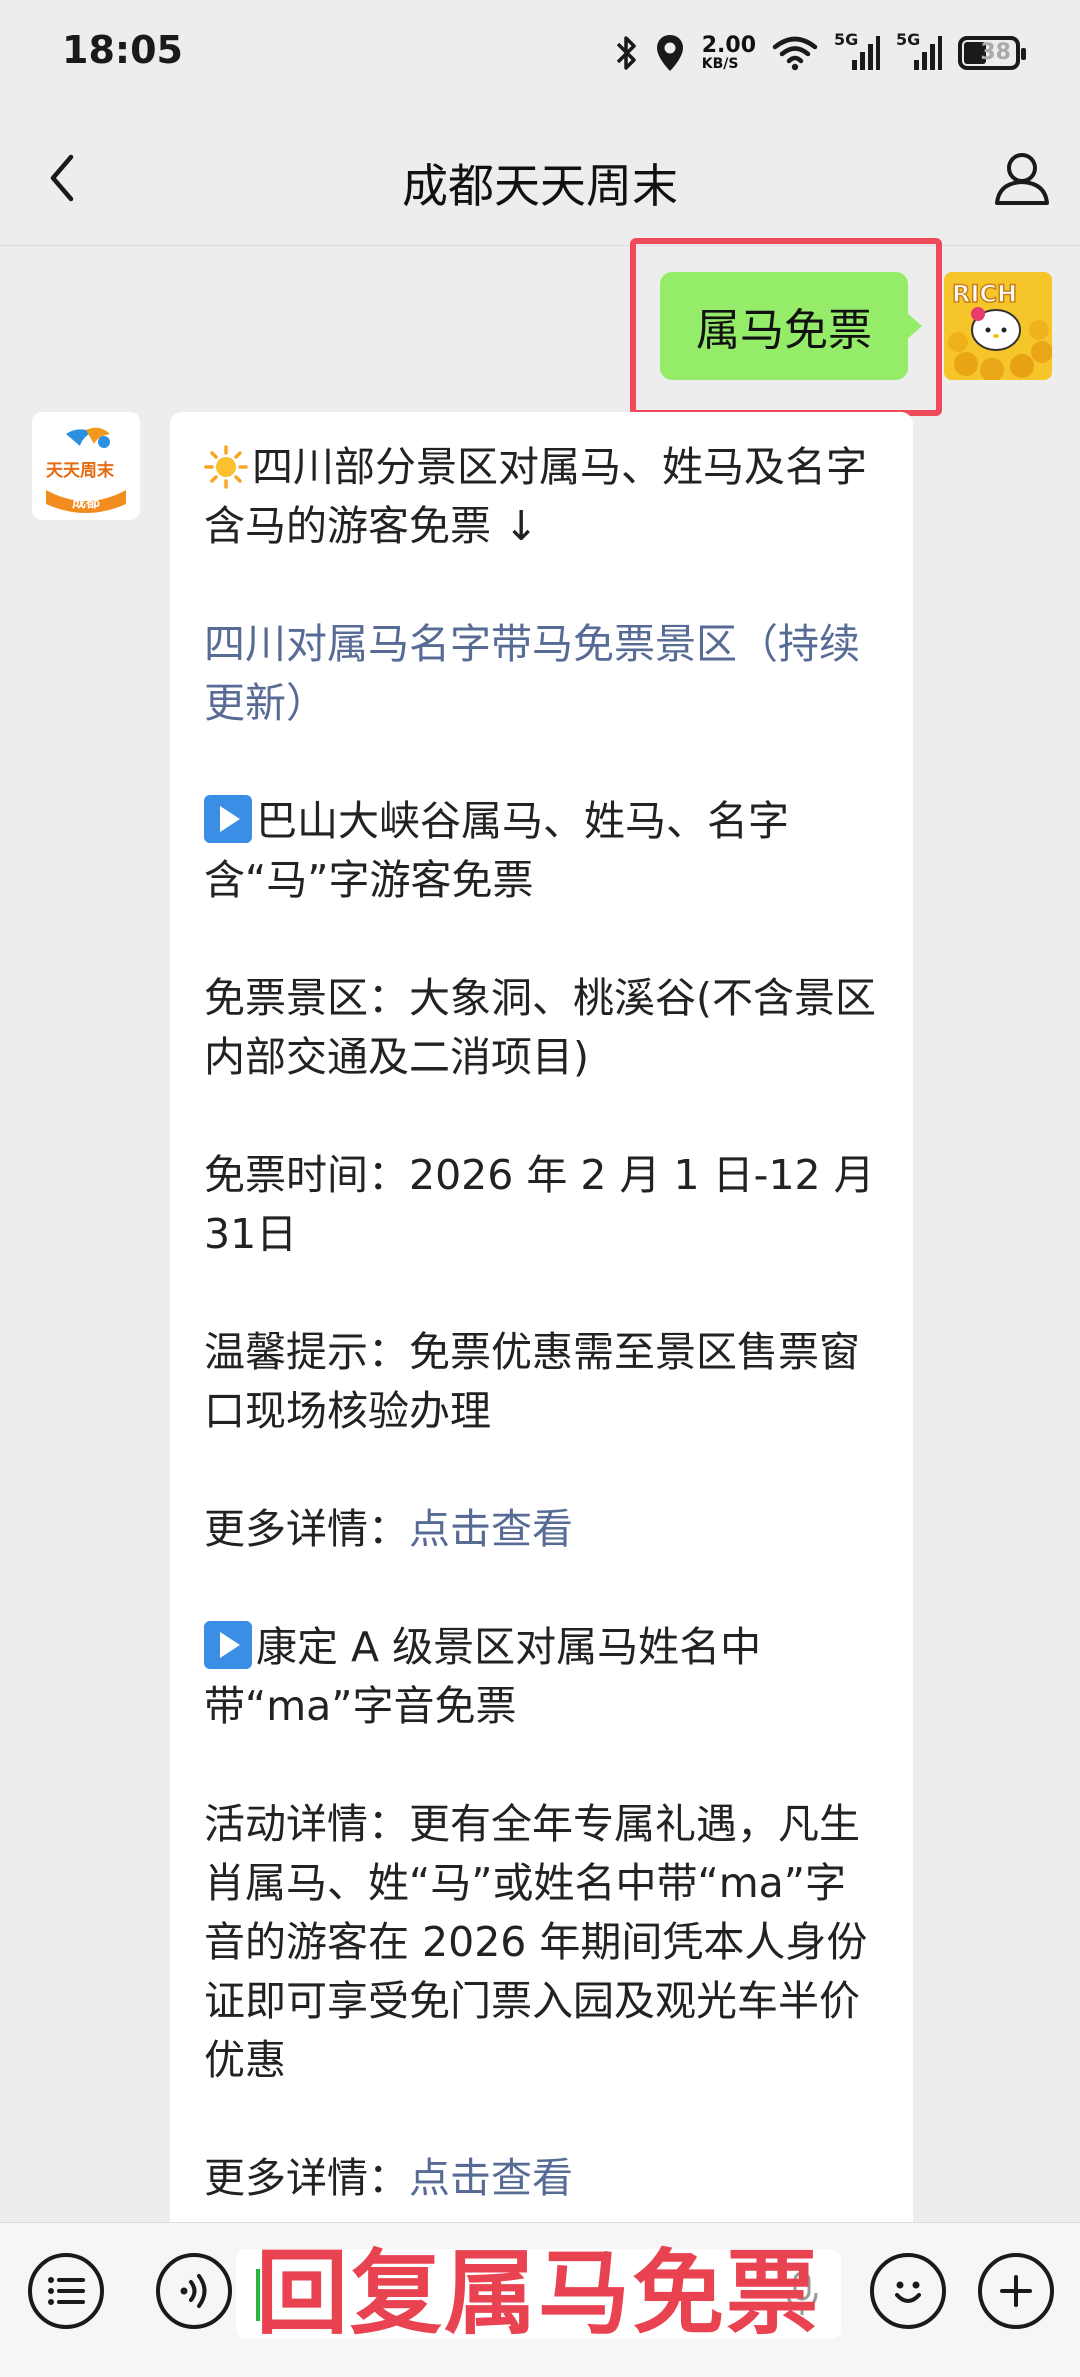 The width and height of the screenshot is (1080, 2377). I want to click on status-bar: 18:05 2.00 KB/S 5G 5G 38, so click(540, 55).